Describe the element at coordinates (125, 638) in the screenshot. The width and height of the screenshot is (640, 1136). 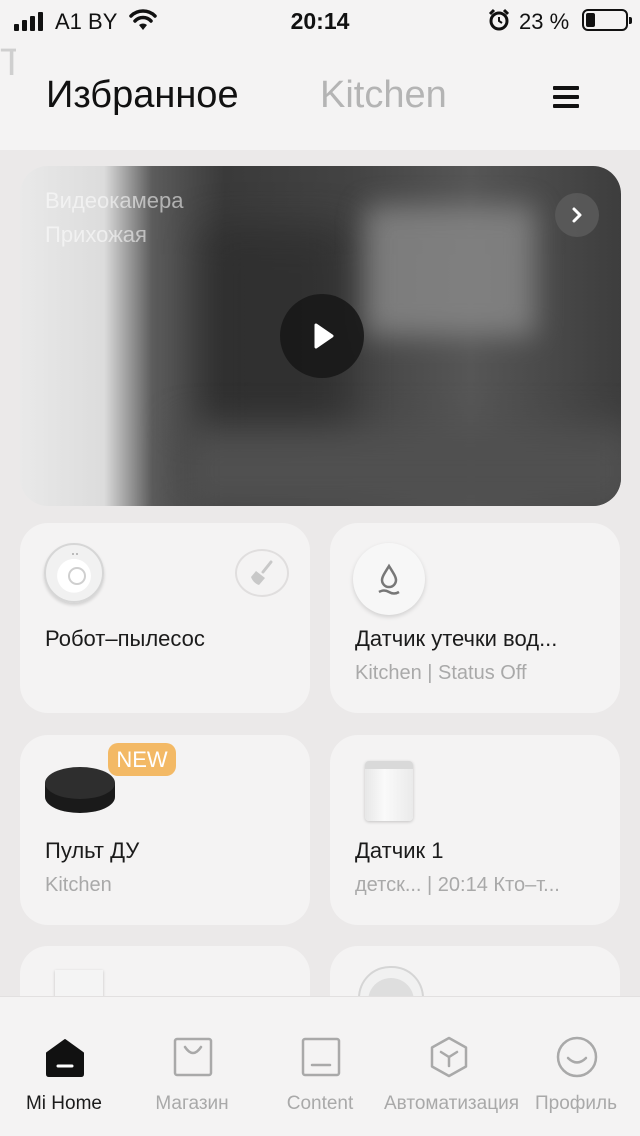
I see `device-name: Робот–пылесос` at that location.